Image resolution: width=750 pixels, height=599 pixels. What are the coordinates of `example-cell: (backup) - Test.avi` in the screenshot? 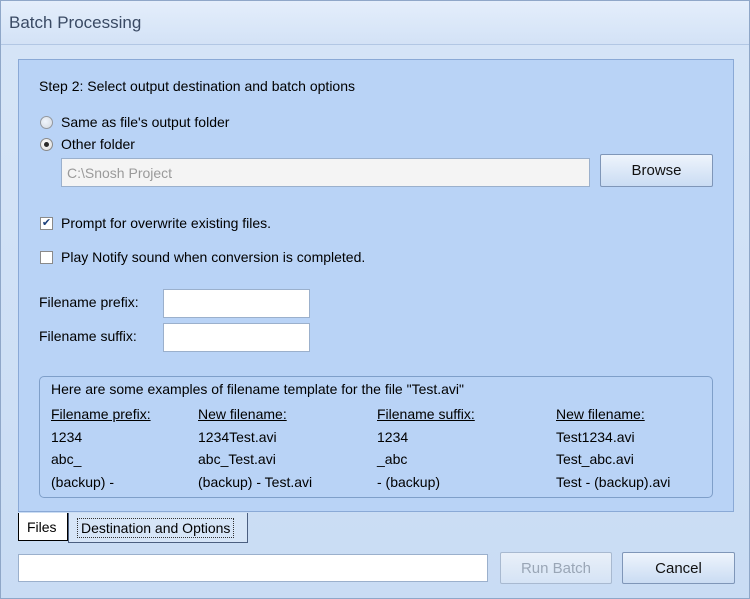 It's located at (255, 481).